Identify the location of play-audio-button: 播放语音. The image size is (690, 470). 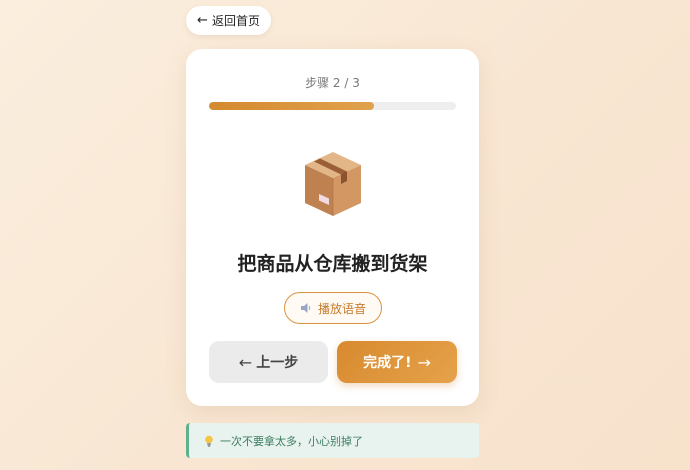
(333, 308).